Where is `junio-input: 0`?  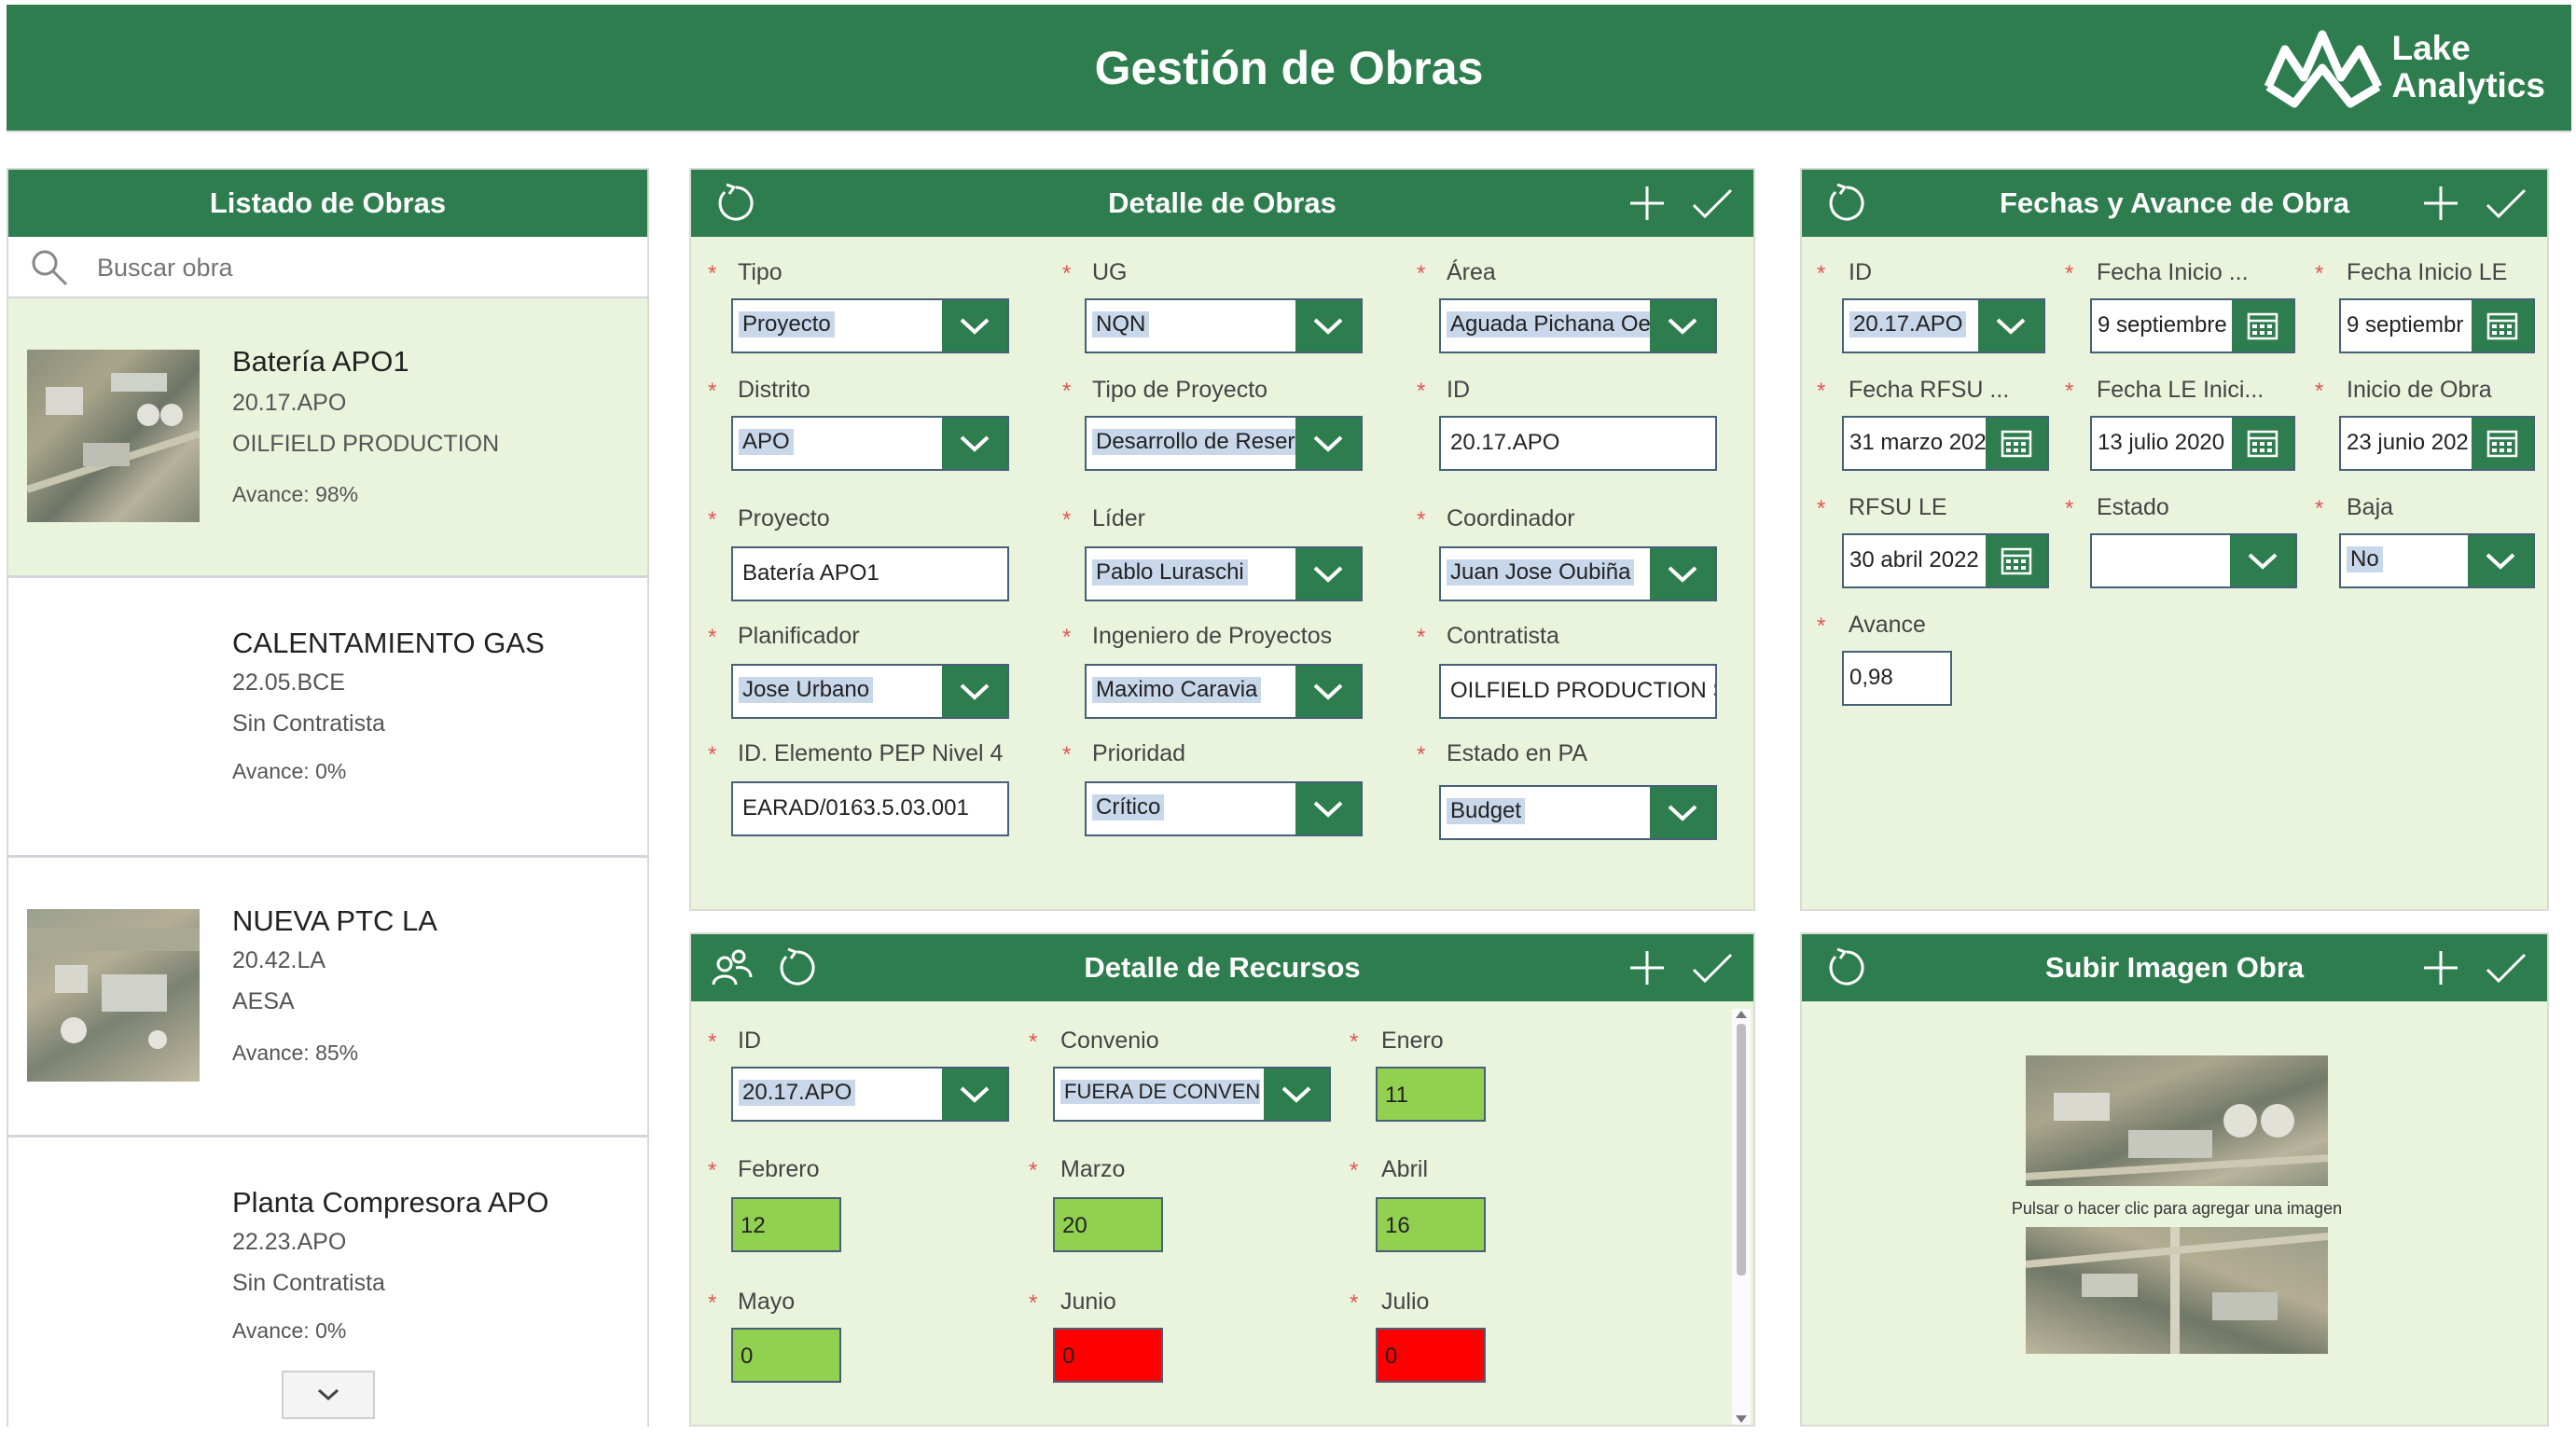 junio-input: 0 is located at coordinates (1108, 1356).